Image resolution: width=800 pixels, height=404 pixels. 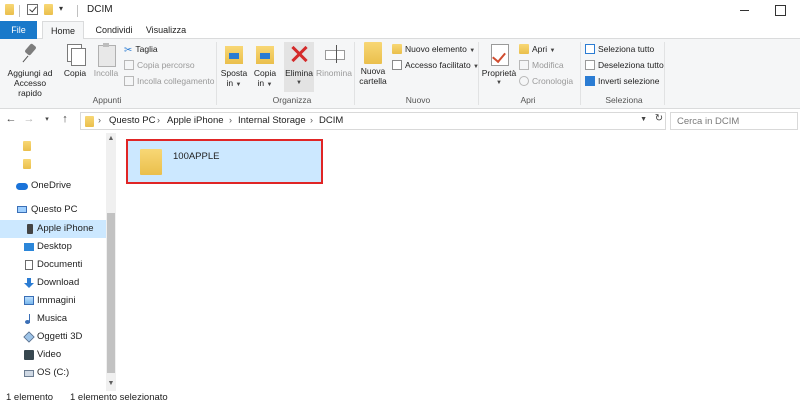 I want to click on ribbon-tabs: File Home Condividi Visualizza, so click(x=400, y=30).